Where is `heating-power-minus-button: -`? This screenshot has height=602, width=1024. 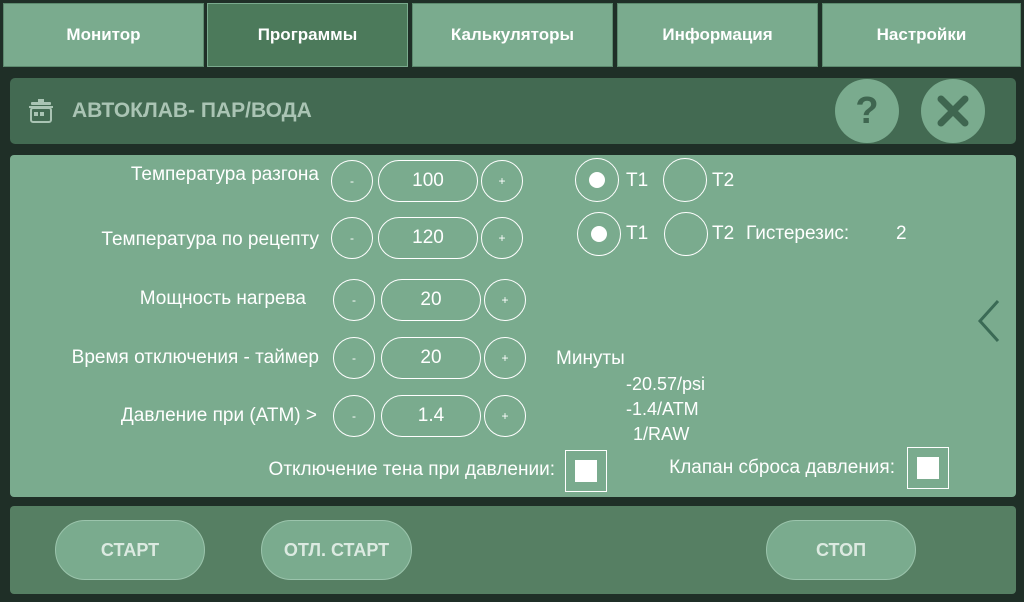 heating-power-minus-button: - is located at coordinates (354, 300).